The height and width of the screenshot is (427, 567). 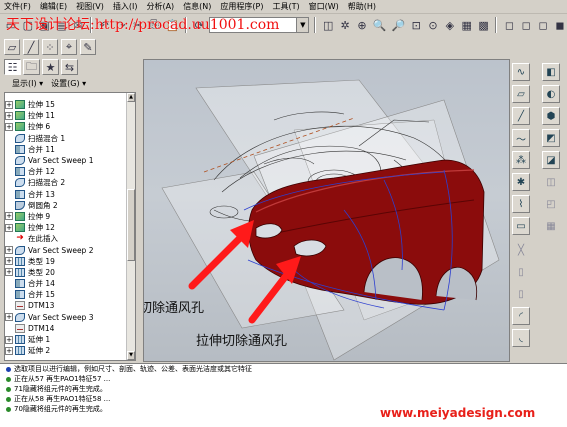 I want to click on analysis-icon: ⌇, so click(x=521, y=204).